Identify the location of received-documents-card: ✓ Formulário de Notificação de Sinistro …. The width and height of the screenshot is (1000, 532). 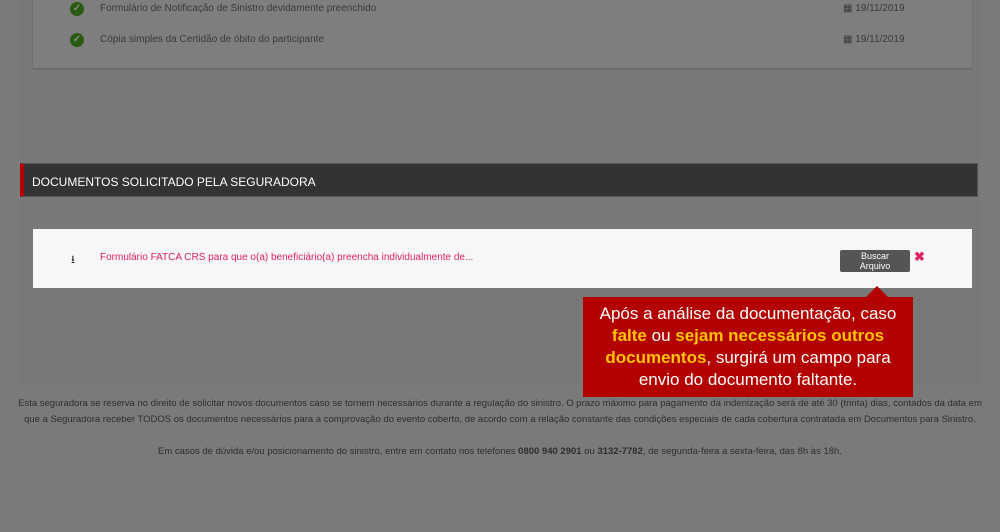
(502, 34).